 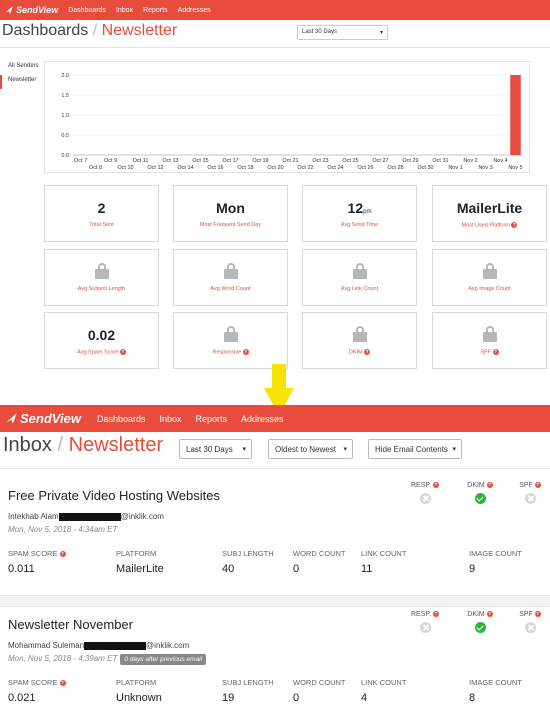 What do you see at coordinates (515, 115) in the screenshot?
I see `chart-bar` at bounding box center [515, 115].